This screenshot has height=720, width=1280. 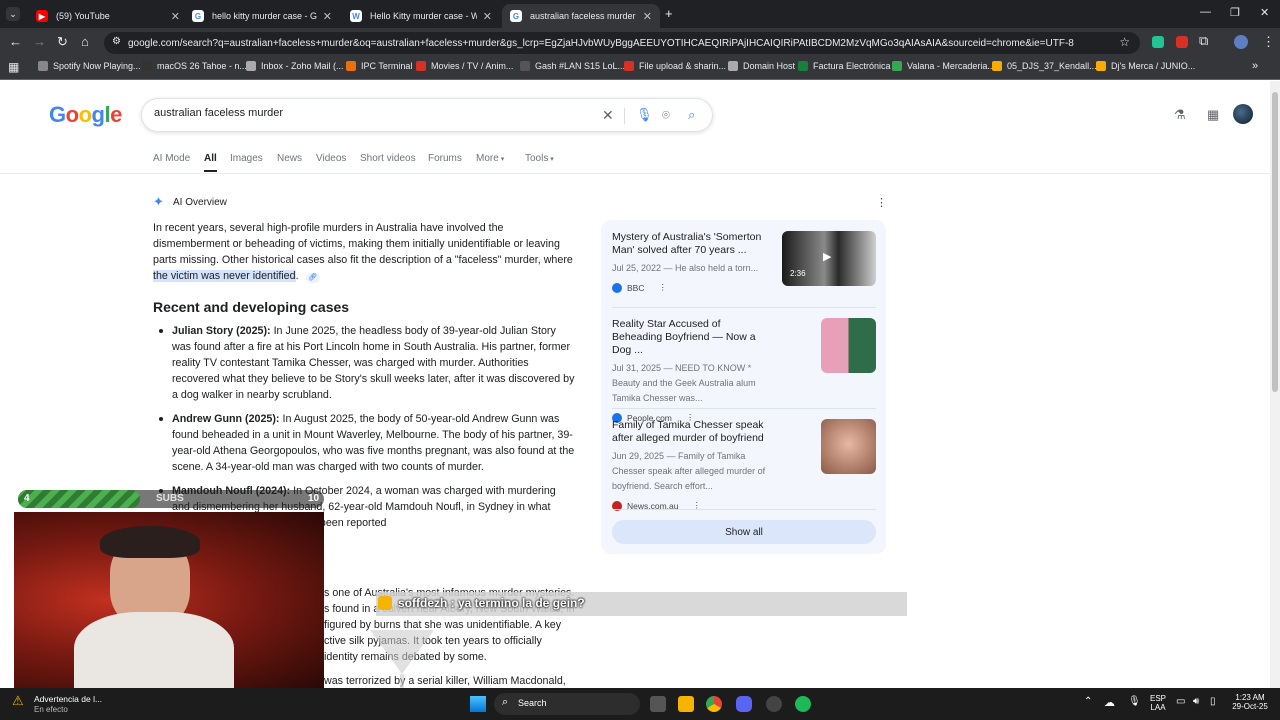 I want to click on microphone-icon: 🎙︎, so click(x=644, y=115).